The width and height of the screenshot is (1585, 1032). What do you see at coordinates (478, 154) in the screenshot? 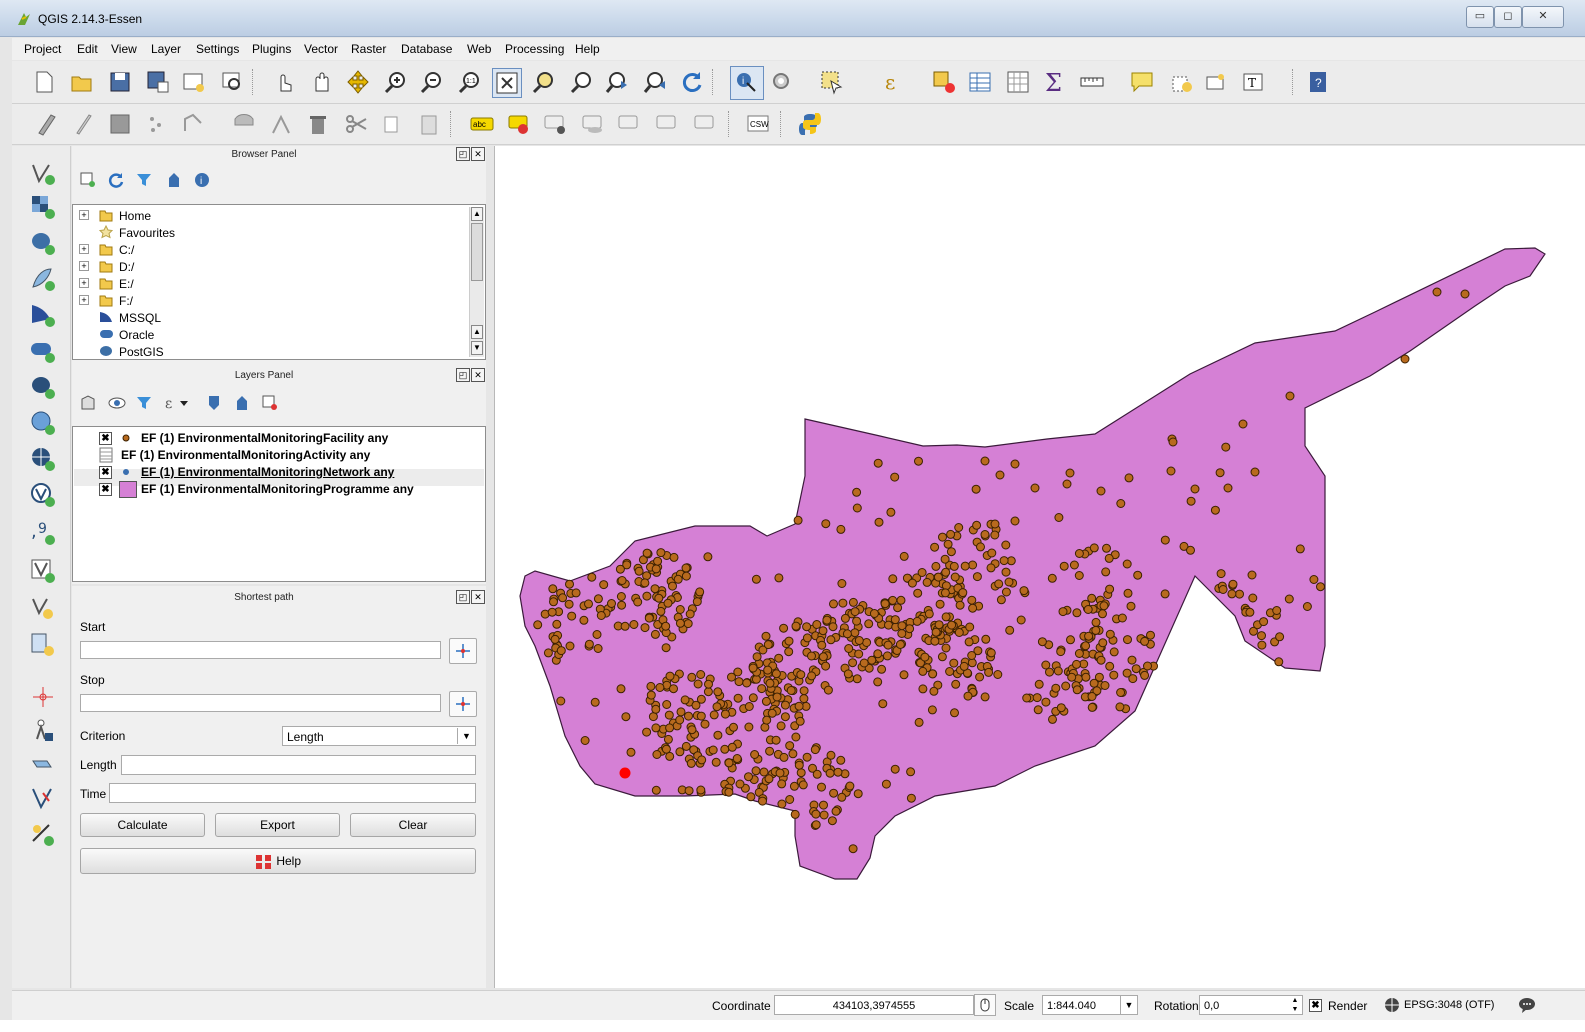
I see `browser-close-button: ✕` at bounding box center [478, 154].